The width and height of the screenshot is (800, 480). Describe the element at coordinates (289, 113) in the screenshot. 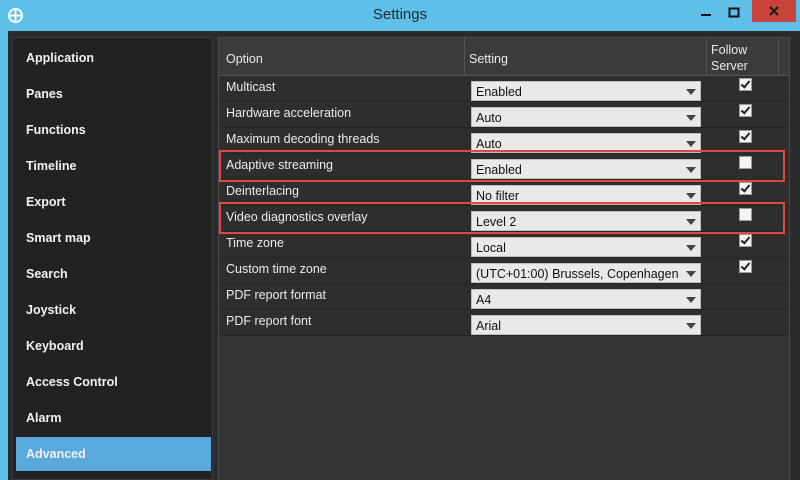

I see `option-label: Hardware acceleration` at that location.